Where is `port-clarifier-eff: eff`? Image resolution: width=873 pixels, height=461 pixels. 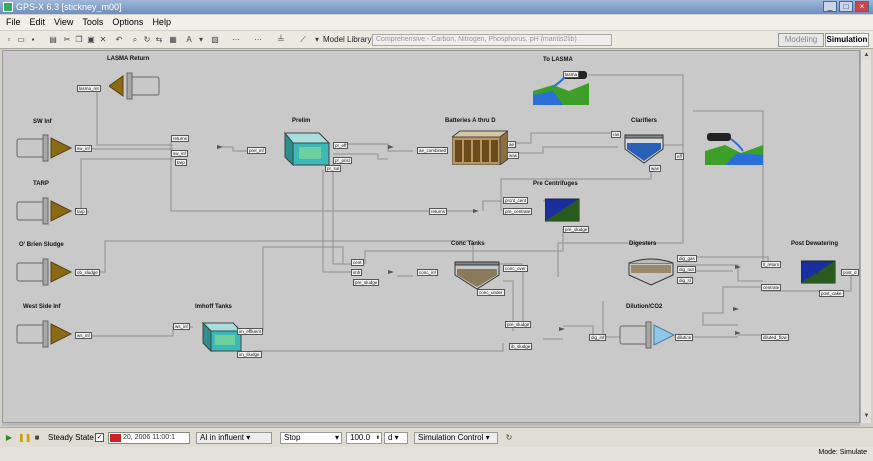 port-clarifier-eff: eff is located at coordinates (679, 156).